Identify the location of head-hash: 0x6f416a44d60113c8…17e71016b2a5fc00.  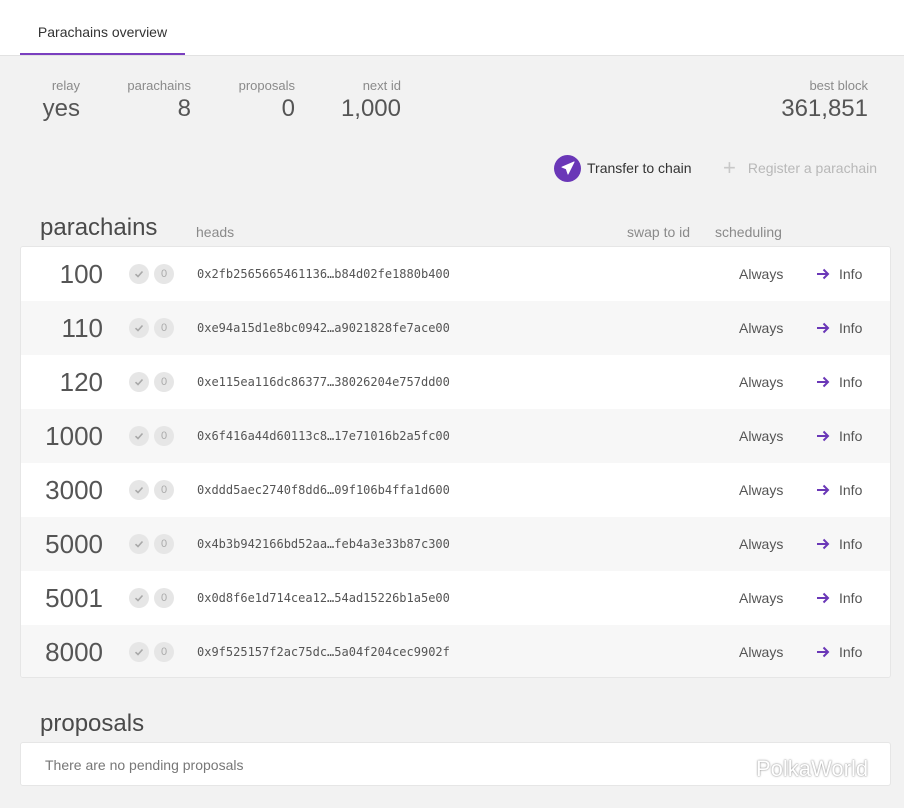
(323, 436).